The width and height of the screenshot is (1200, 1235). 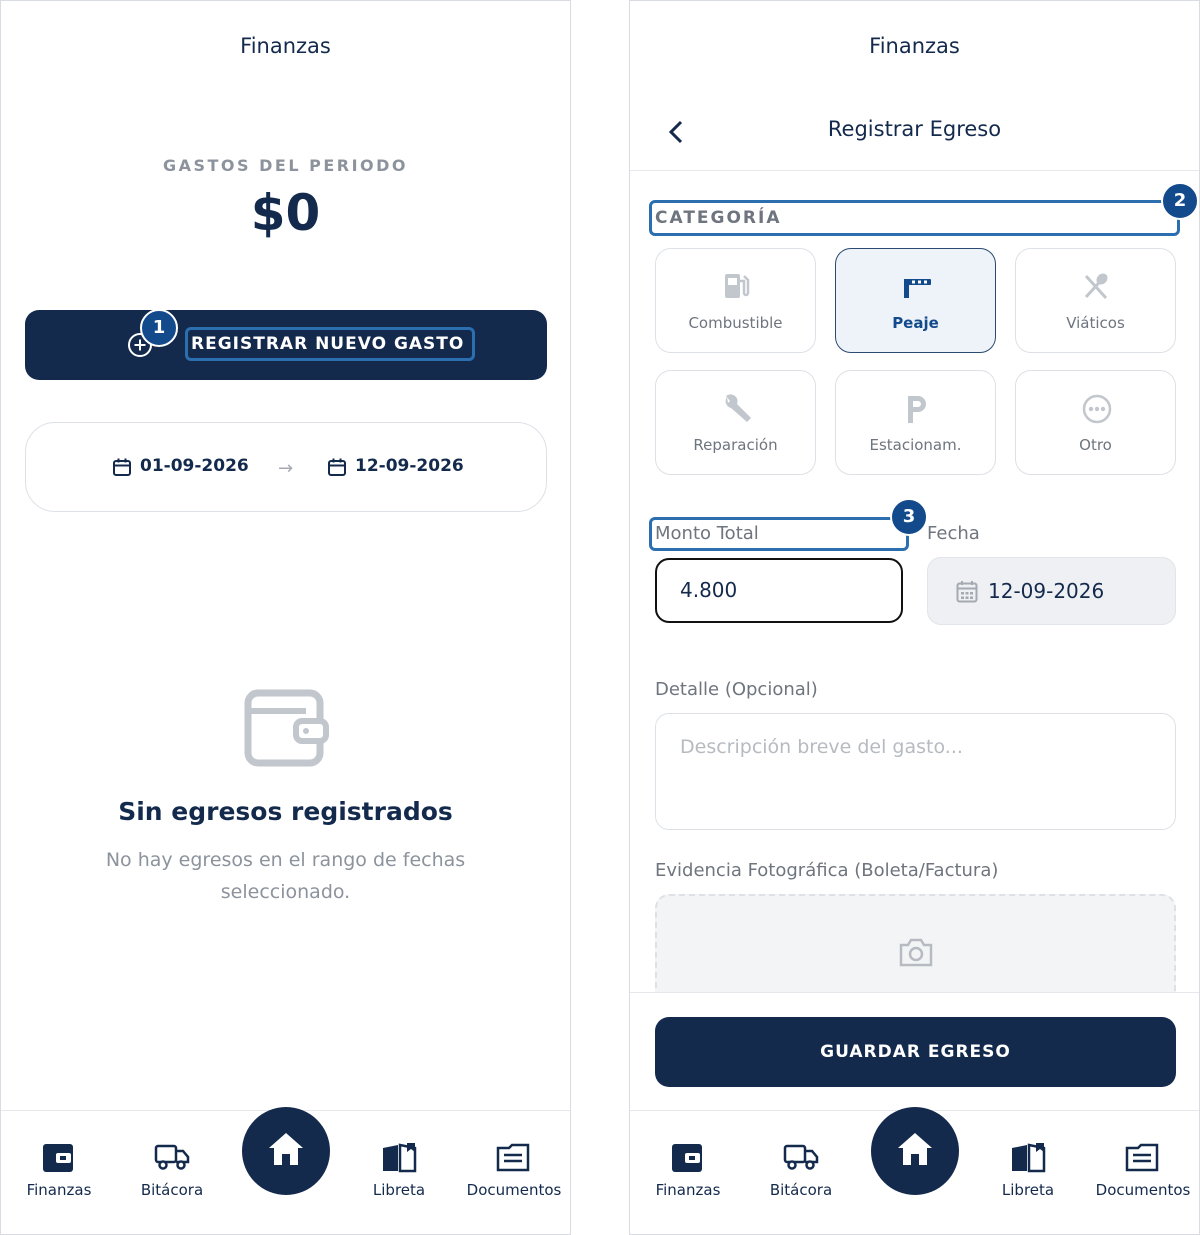 I want to click on category-label-text: Peaje, so click(x=915, y=323).